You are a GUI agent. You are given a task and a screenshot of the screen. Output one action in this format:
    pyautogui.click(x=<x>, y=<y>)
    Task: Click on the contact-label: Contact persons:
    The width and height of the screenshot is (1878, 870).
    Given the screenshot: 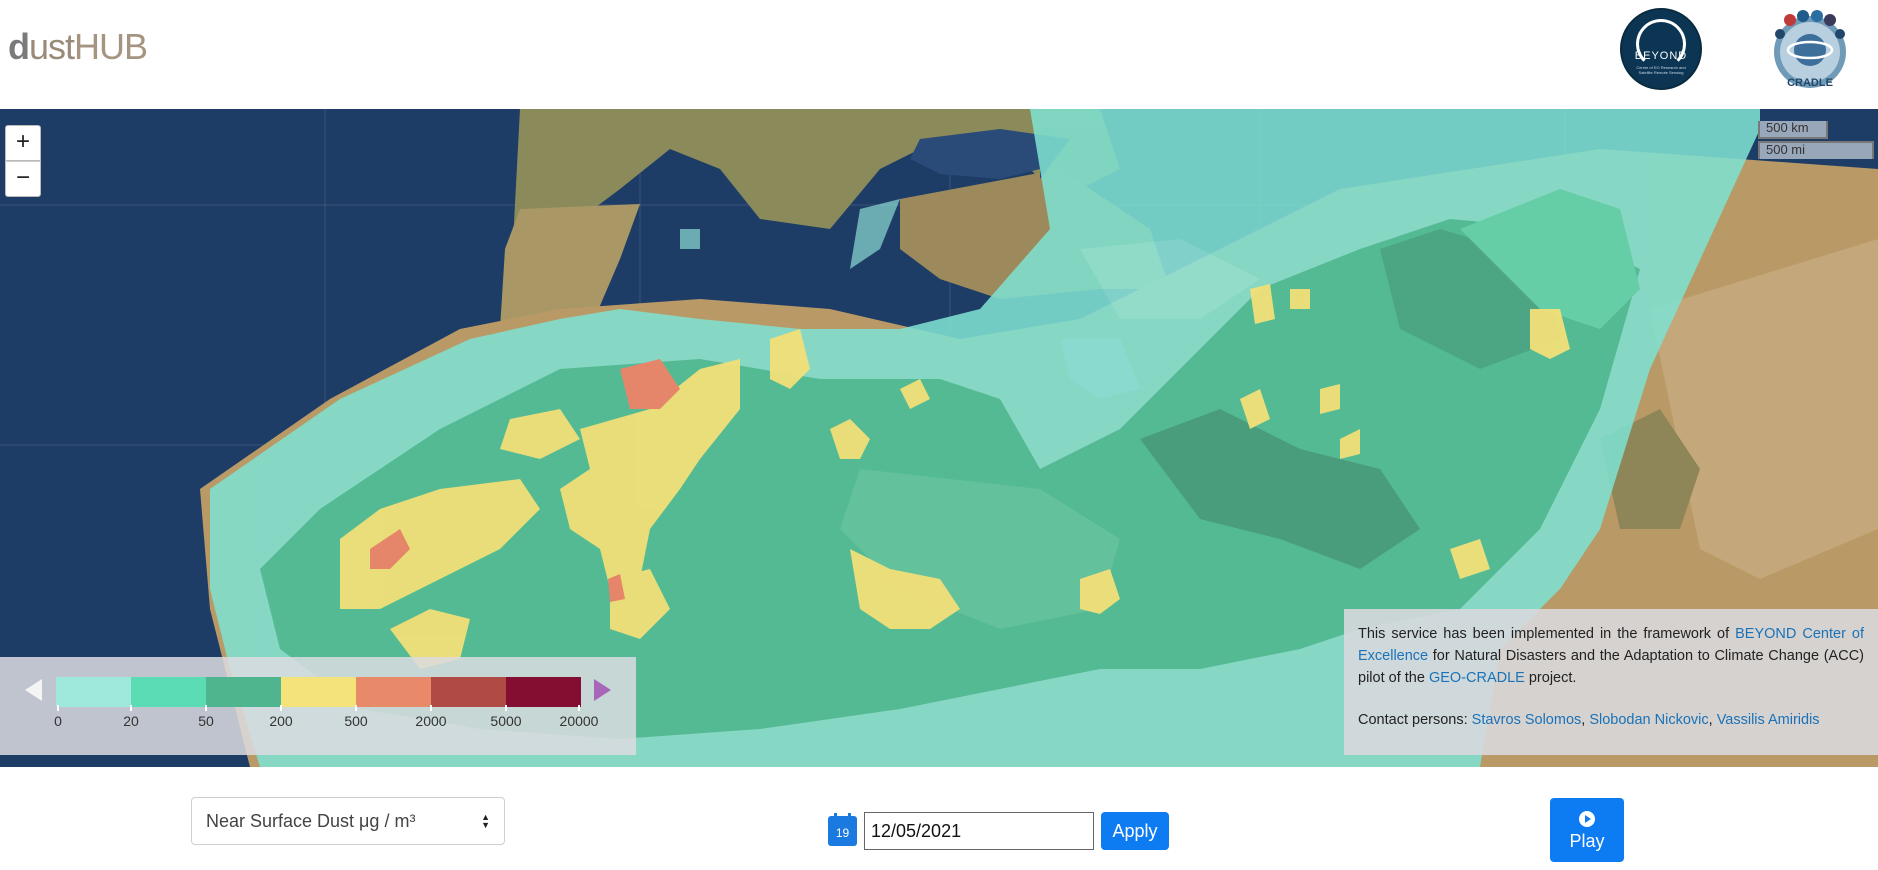 What is the action you would take?
    pyautogui.click(x=1415, y=720)
    